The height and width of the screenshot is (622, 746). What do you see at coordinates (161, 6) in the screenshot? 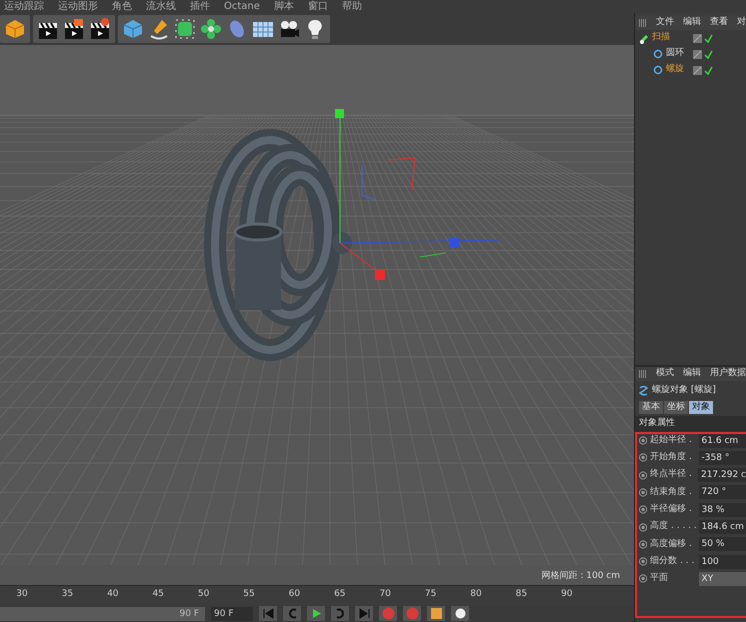
I see `menu-item: 流水线` at bounding box center [161, 6].